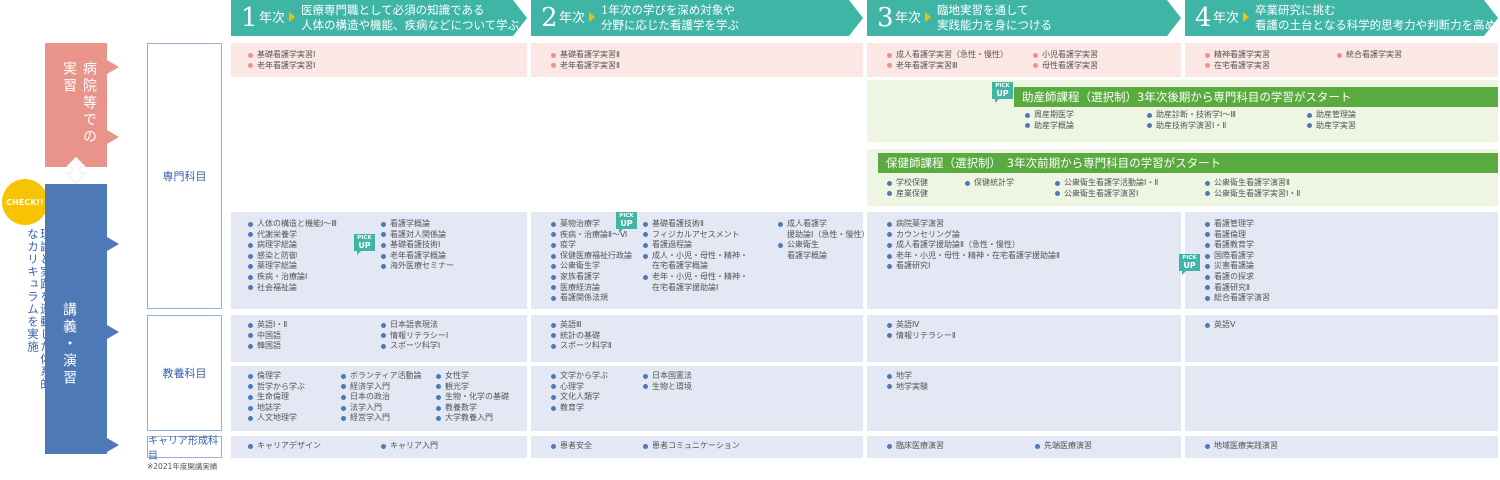 This screenshot has height=480, width=1500. I want to click on list-item: 助産診断・技術学Ⅰ～Ⅲ, so click(1191, 115).